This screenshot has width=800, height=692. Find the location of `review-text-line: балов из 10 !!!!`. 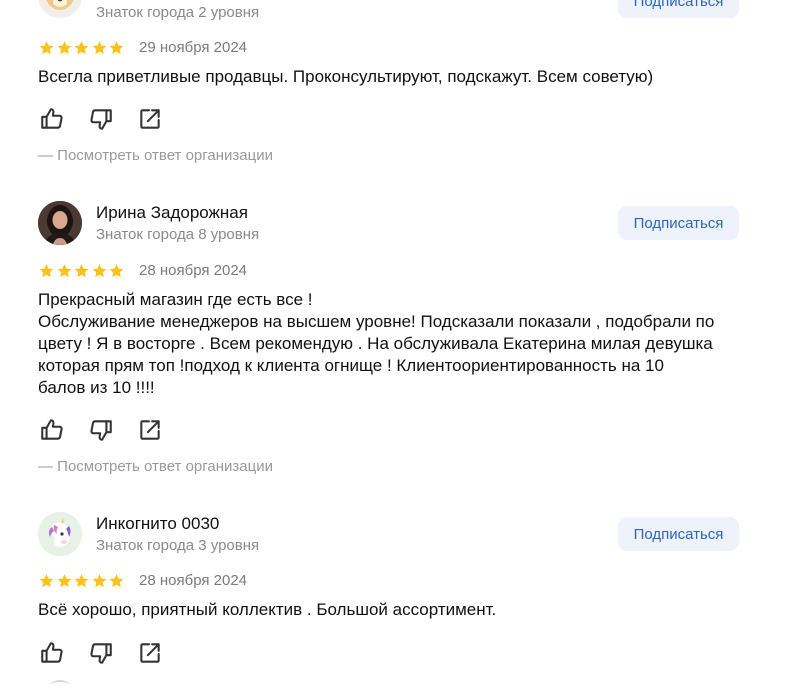

review-text-line: балов из 10 !!!! is located at coordinates (96, 387).